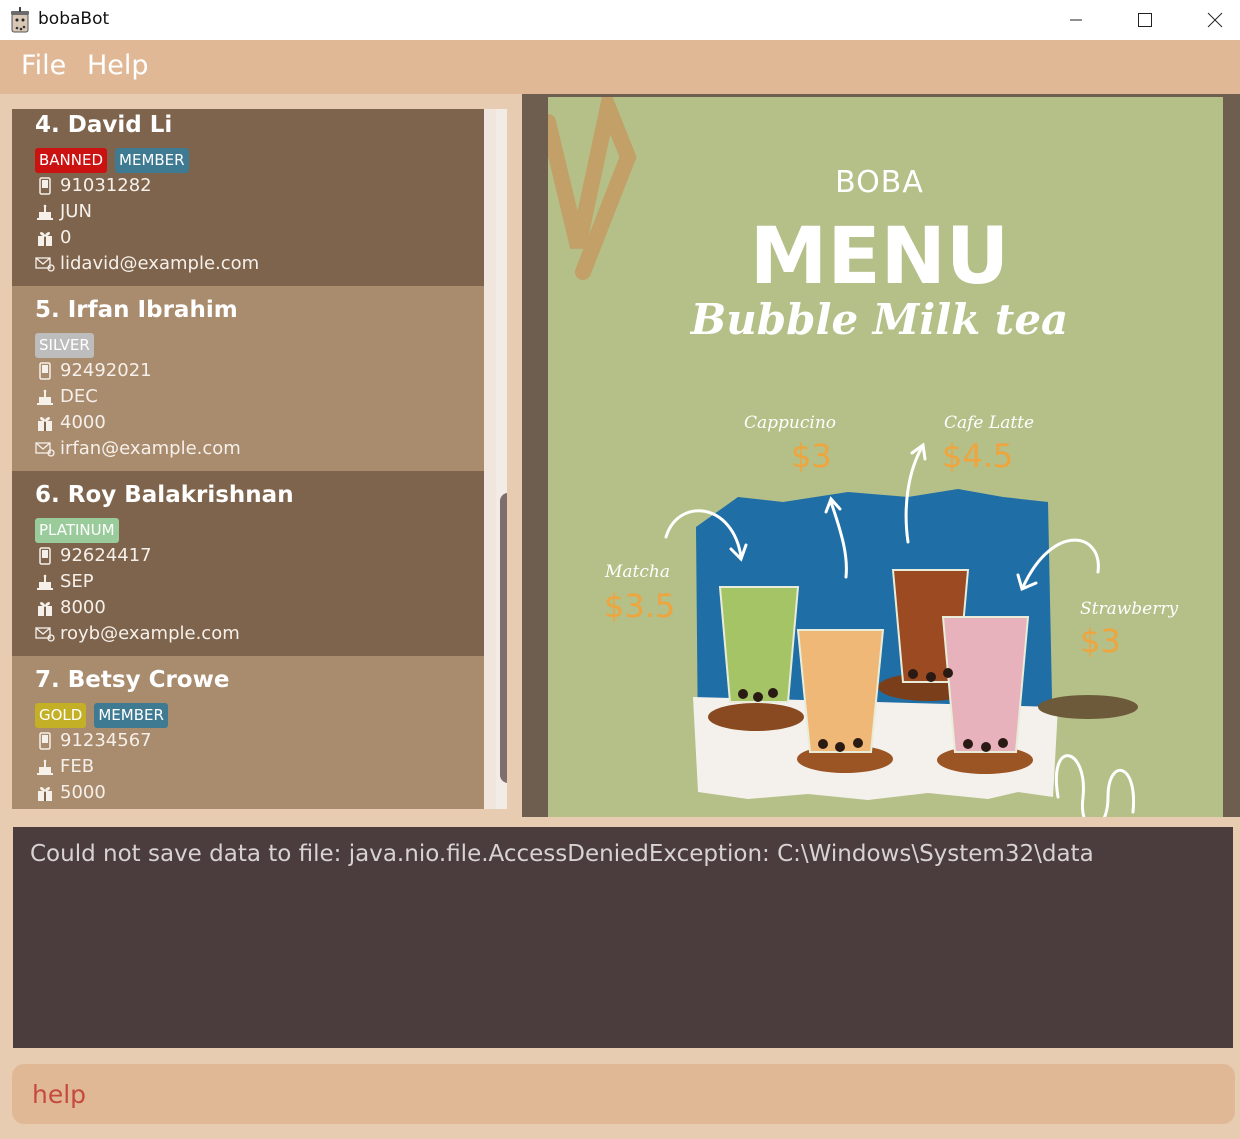 The width and height of the screenshot is (1240, 1139). What do you see at coordinates (83, 792) in the screenshot?
I see `person-points-value: 5000` at bounding box center [83, 792].